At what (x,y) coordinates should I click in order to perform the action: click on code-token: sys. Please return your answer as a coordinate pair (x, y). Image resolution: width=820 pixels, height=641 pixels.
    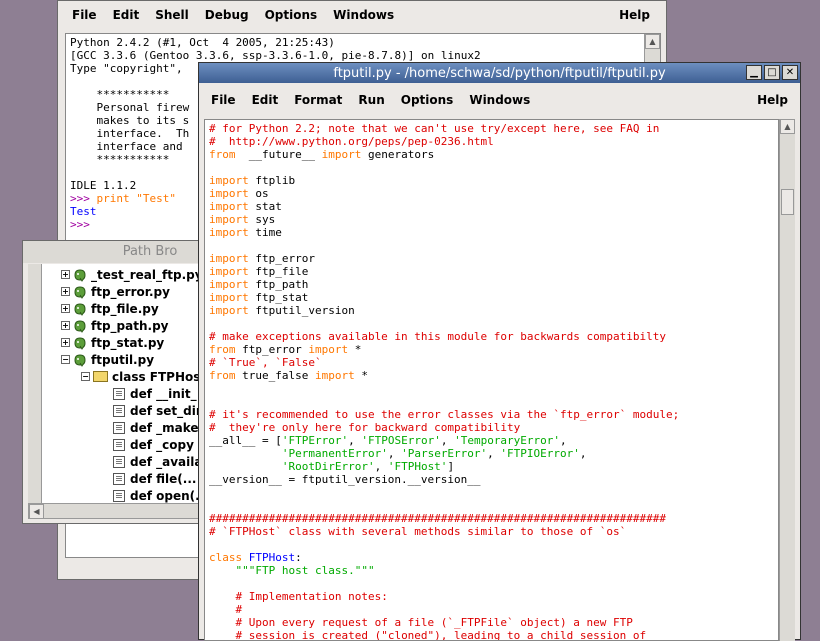
    Looking at the image, I should click on (262, 219).